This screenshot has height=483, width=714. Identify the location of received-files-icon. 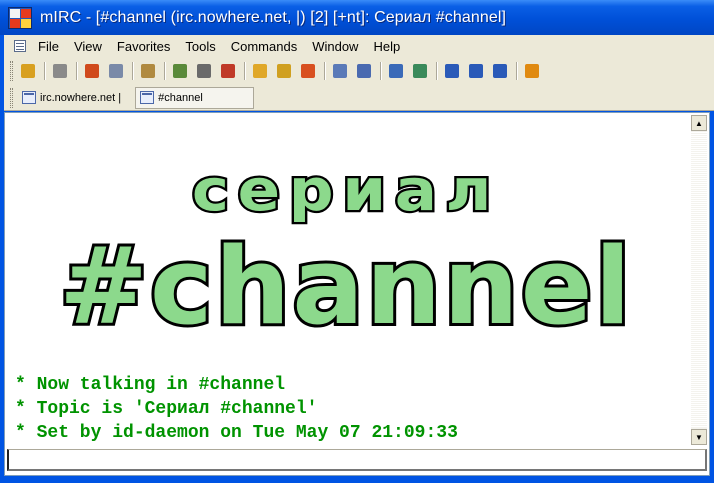
(180, 71).